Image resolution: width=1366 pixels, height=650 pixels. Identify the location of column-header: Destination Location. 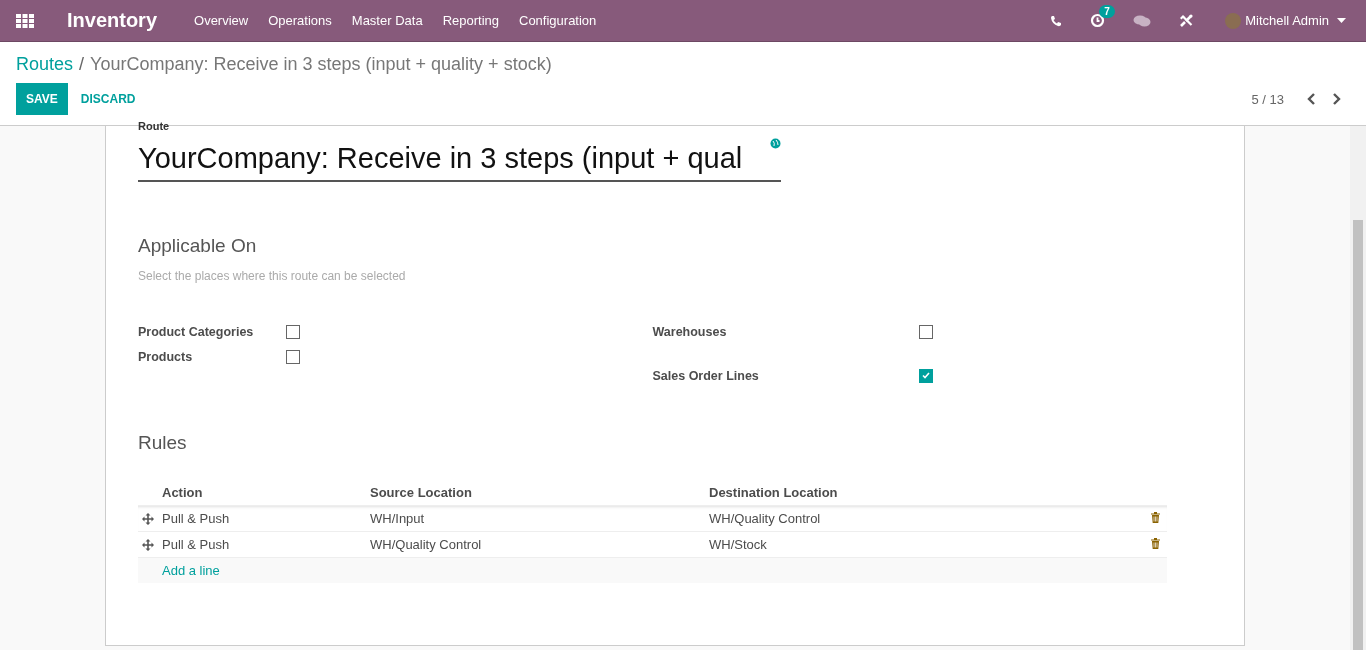
(930, 492).